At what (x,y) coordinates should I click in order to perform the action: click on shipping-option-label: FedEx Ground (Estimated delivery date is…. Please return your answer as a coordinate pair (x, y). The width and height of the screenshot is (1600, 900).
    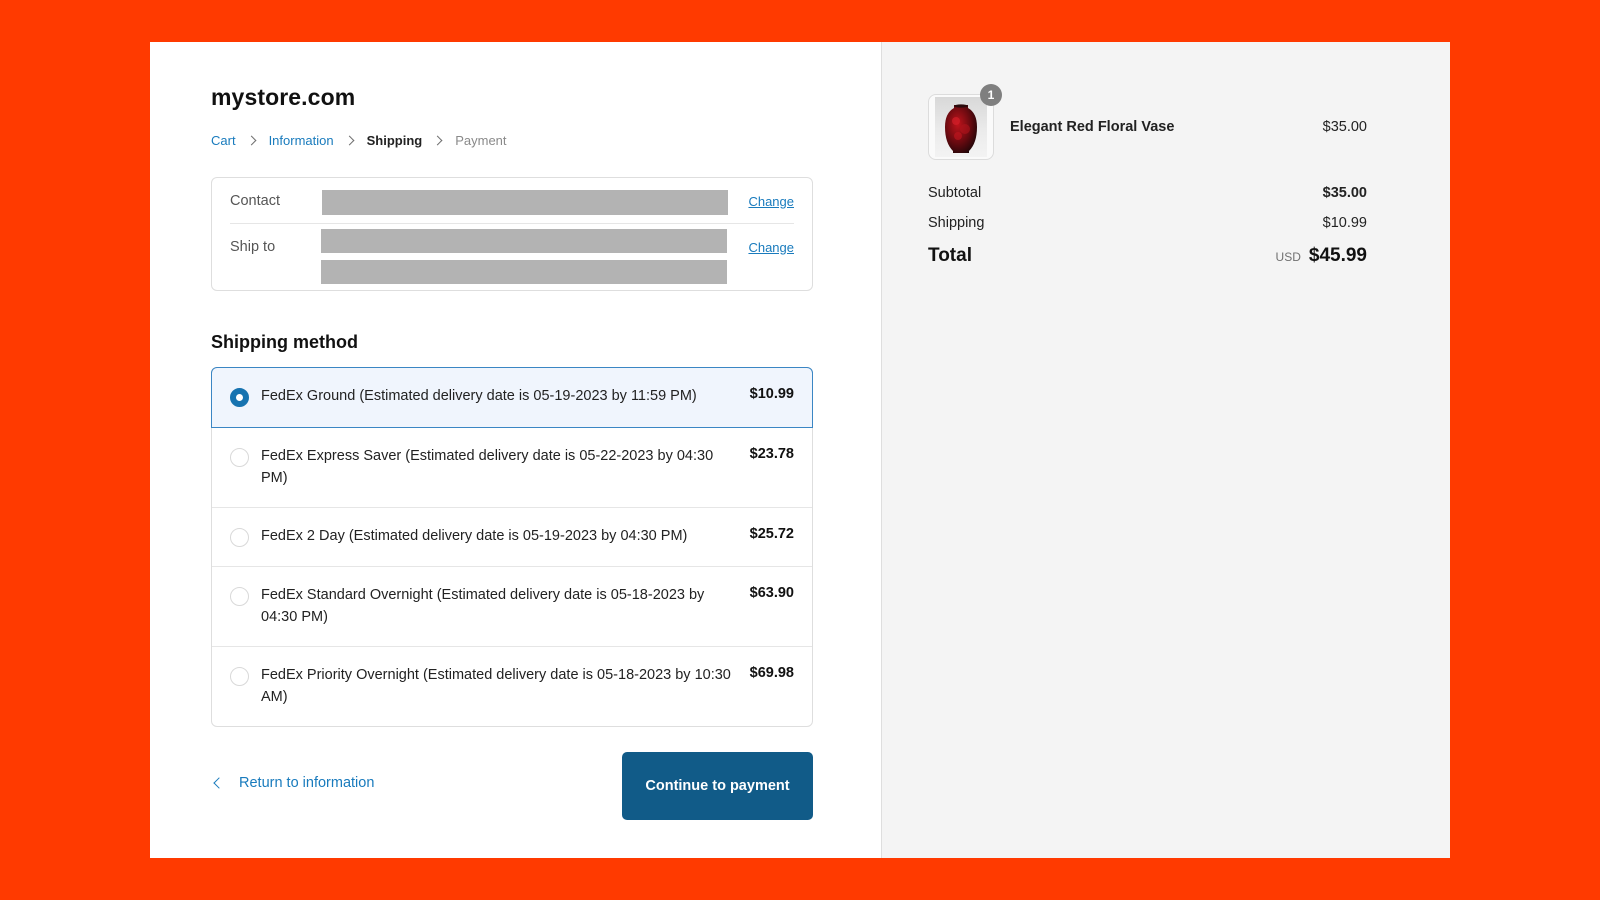
    Looking at the image, I should click on (479, 396).